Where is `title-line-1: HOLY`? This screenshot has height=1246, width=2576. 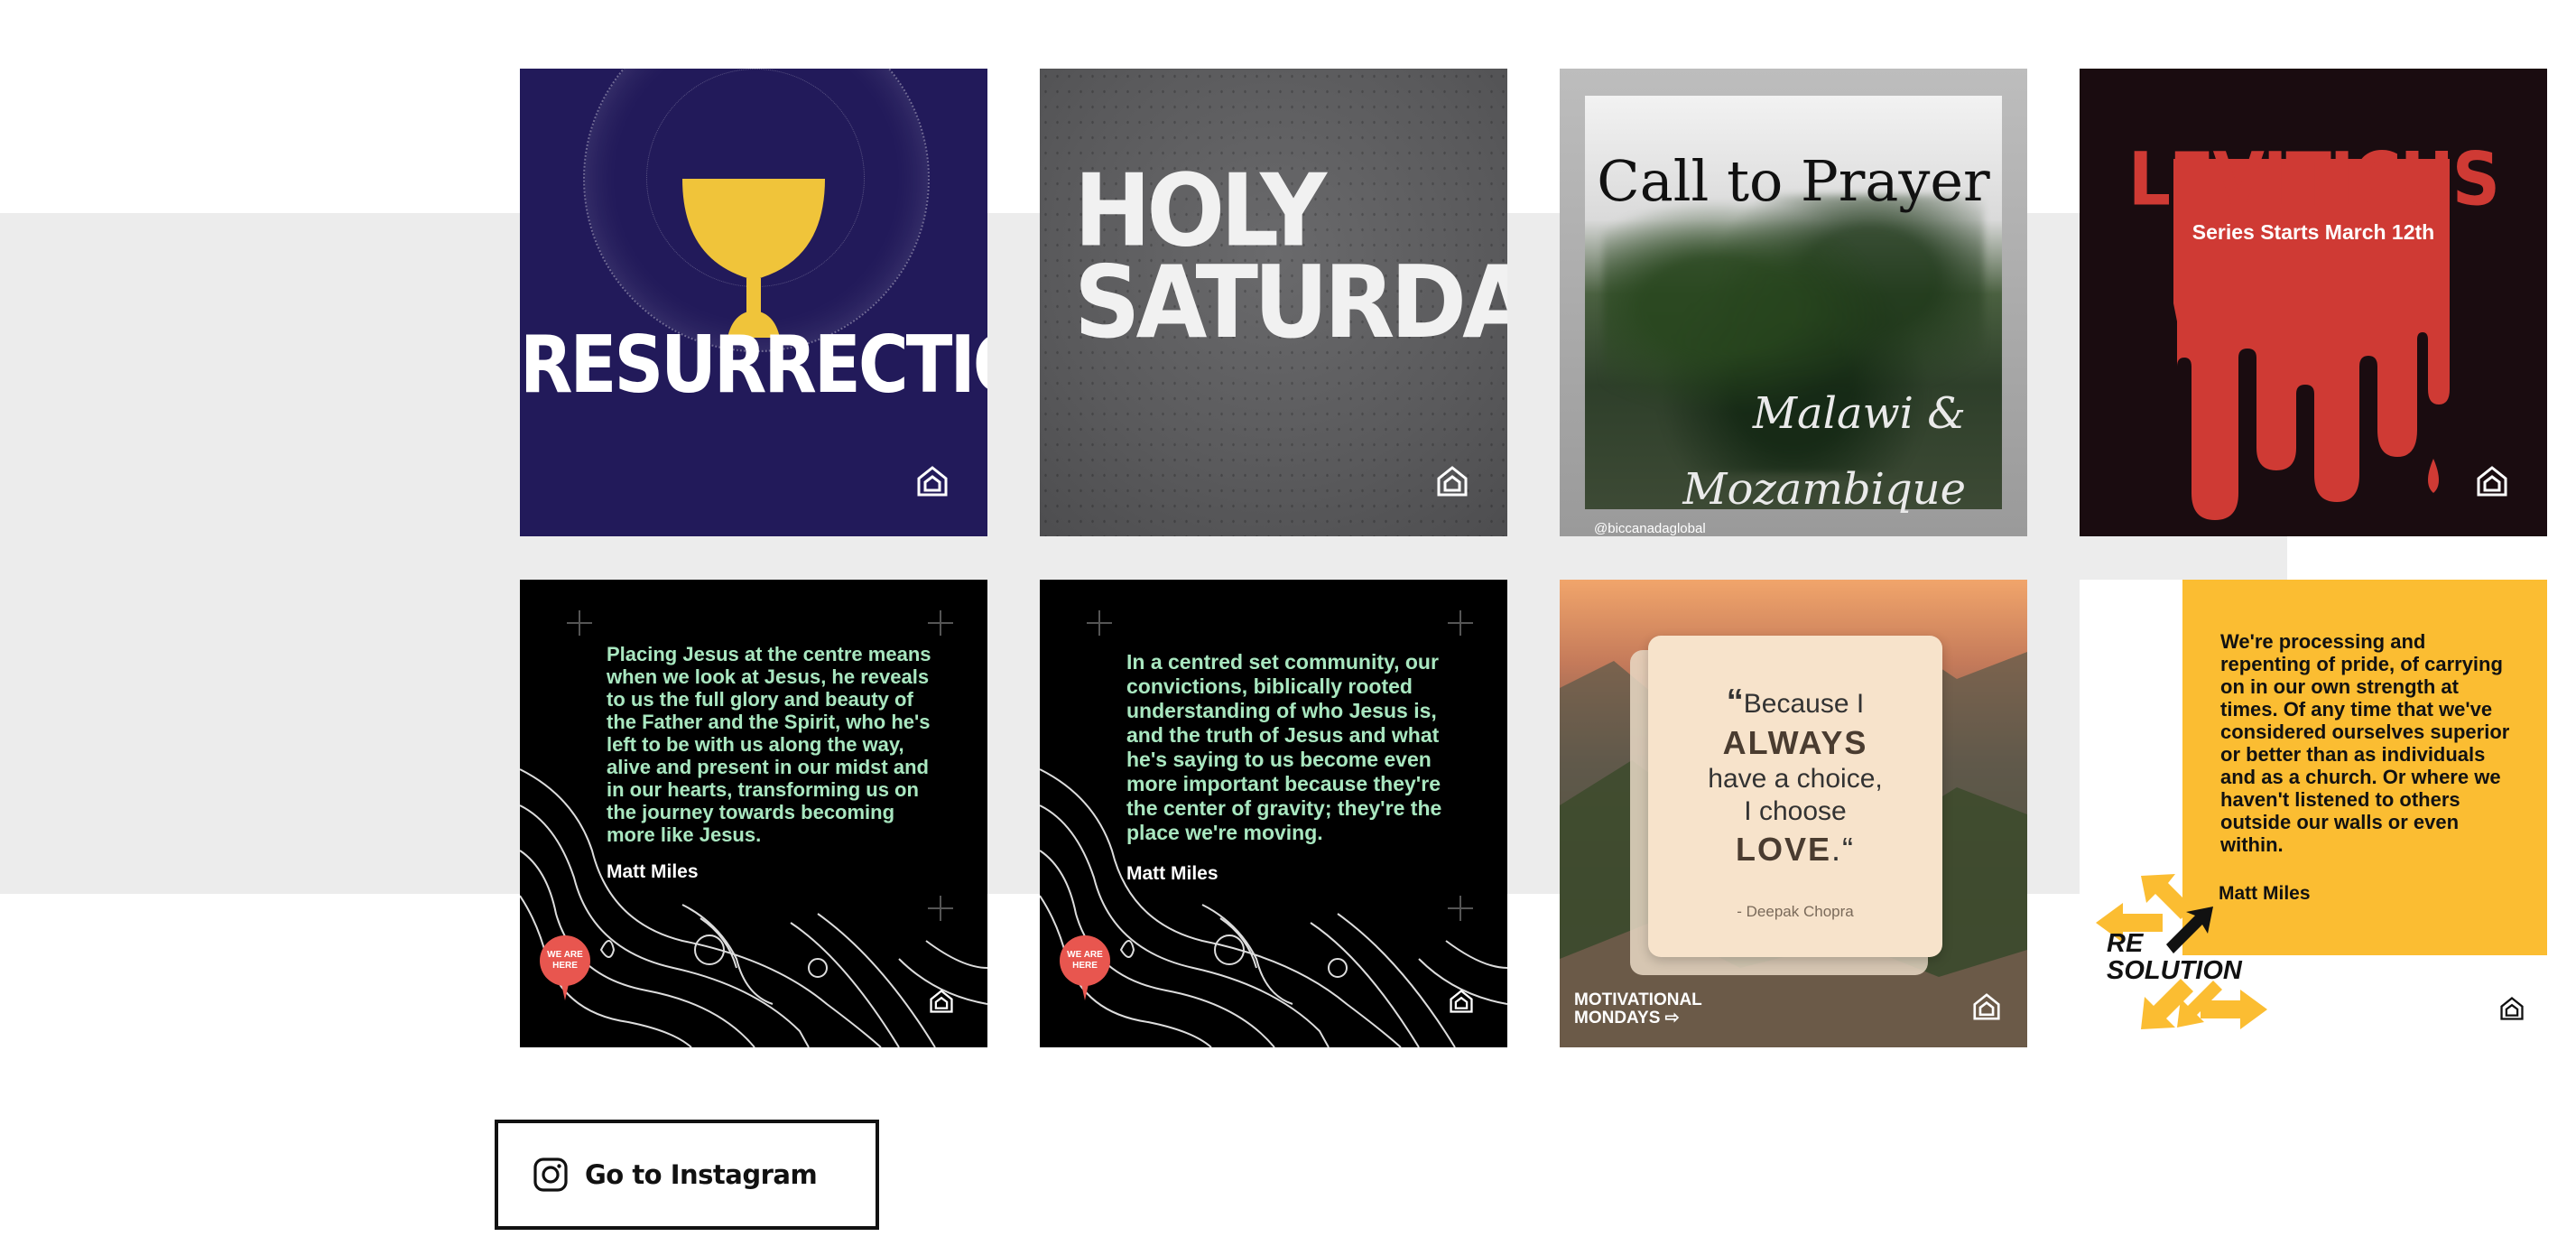
title-line-1: HOLY is located at coordinates (1200, 211).